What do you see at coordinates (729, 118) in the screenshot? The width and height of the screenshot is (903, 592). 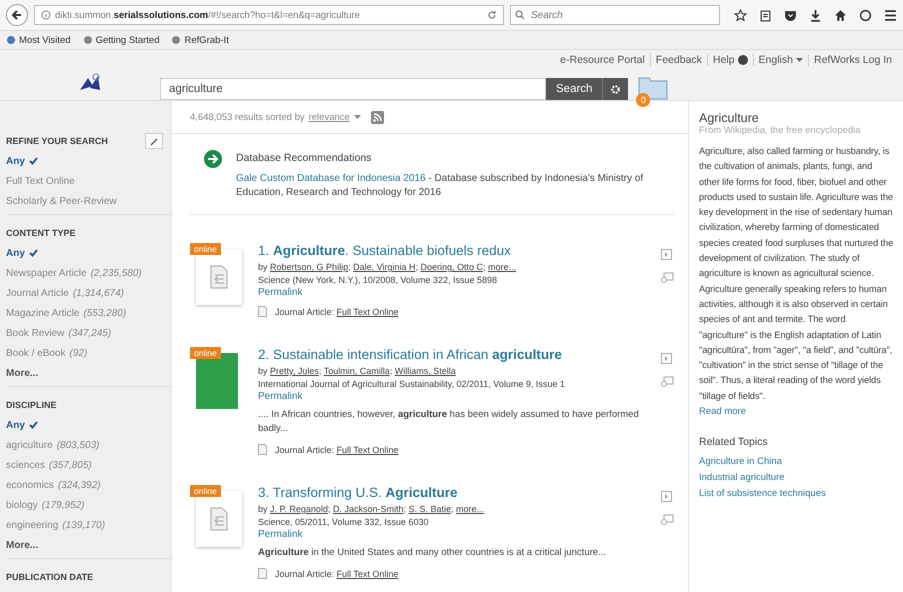 I see `topic-title: Agriculture` at bounding box center [729, 118].